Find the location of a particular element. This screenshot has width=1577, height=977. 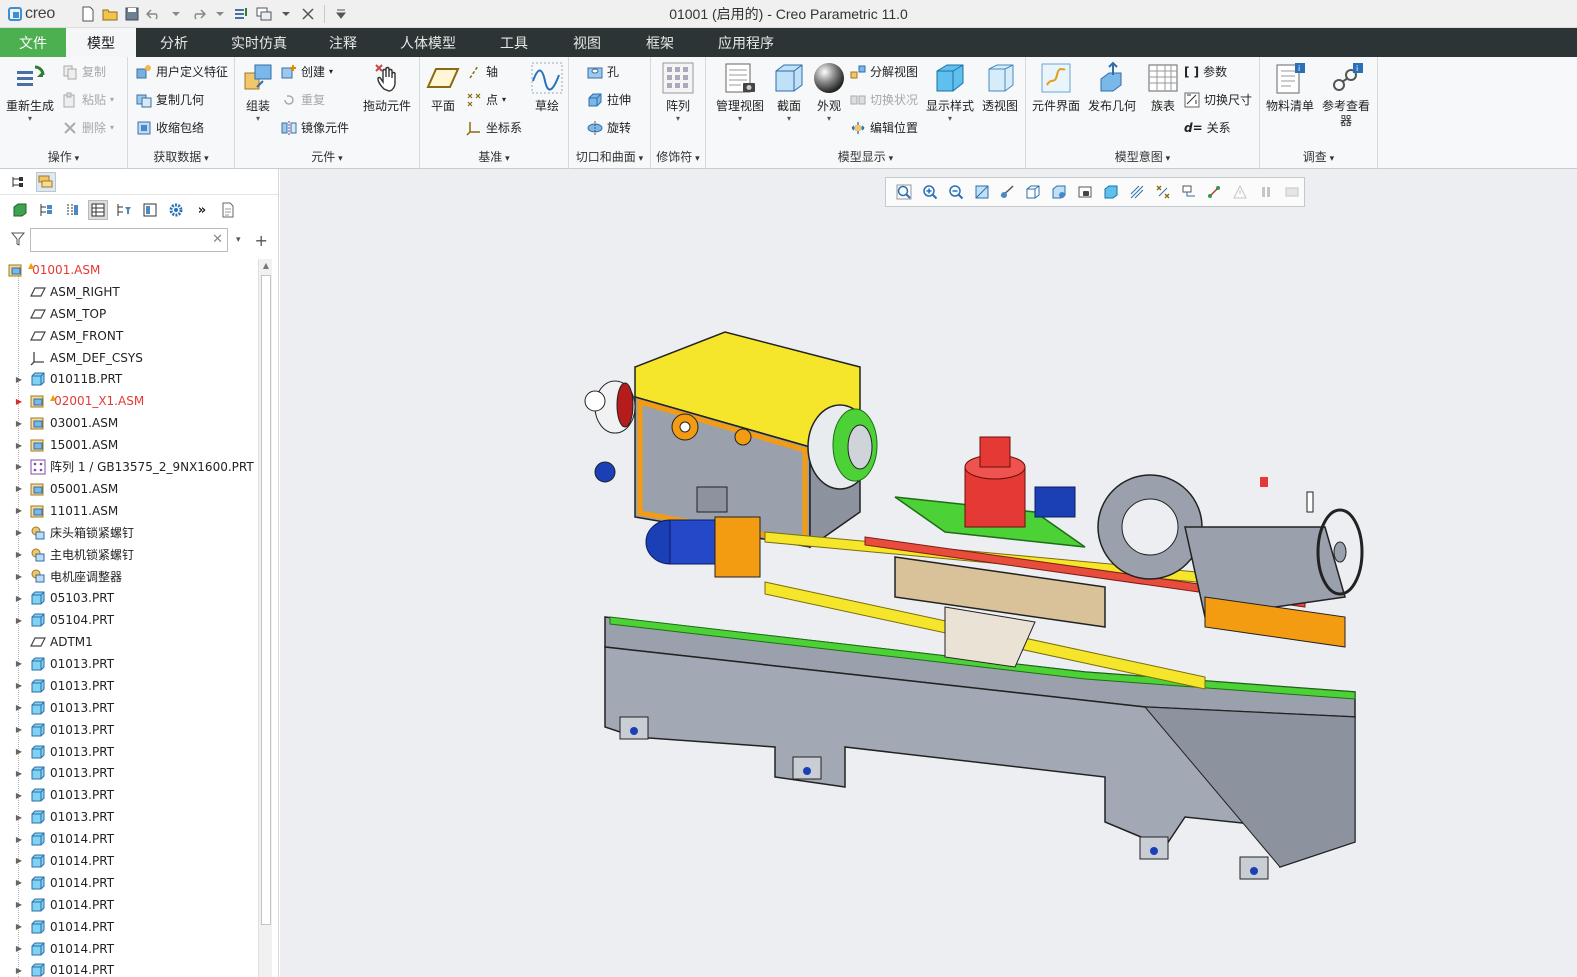

extrude-button: 拉伸 is located at coordinates (609, 99).